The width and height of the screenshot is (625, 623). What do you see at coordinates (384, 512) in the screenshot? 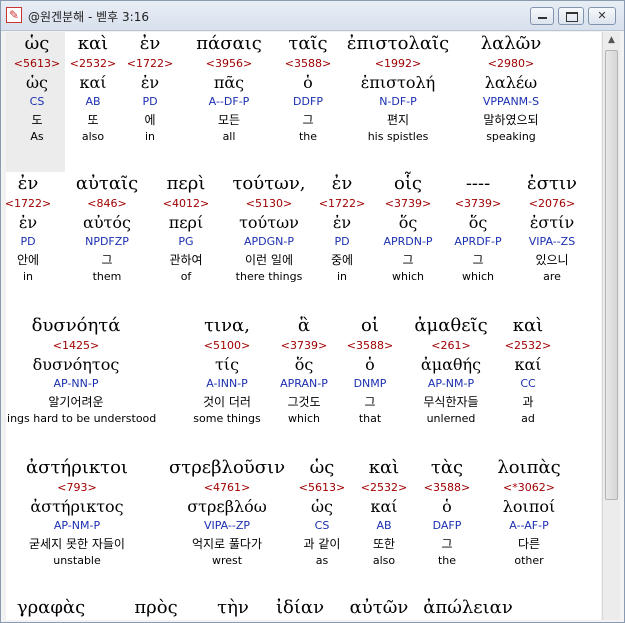
I see `word-cell: καὶ <2532> καί AB 또한 also` at bounding box center [384, 512].